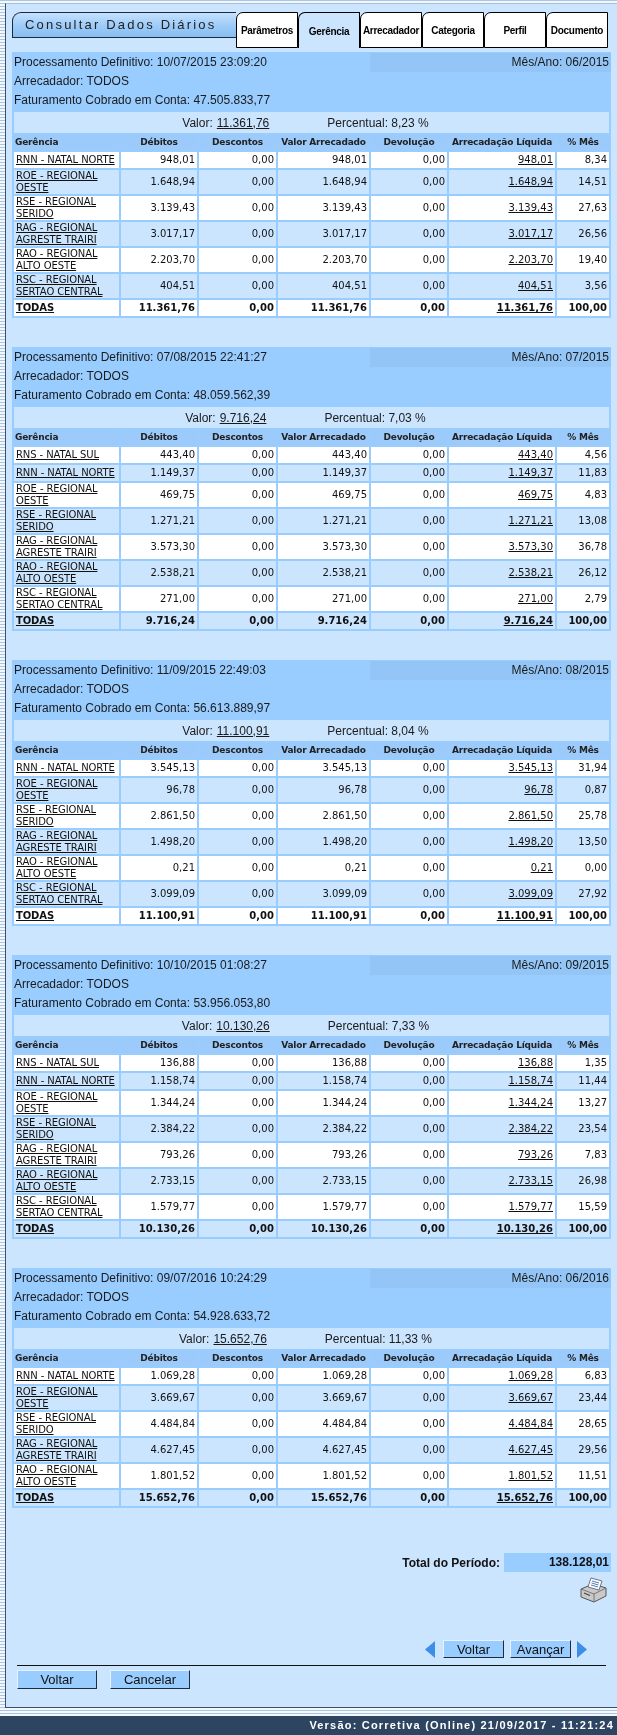 The image size is (617, 1735). What do you see at coordinates (530, 893) in the screenshot?
I see `amount-link: 3.099,09` at bounding box center [530, 893].